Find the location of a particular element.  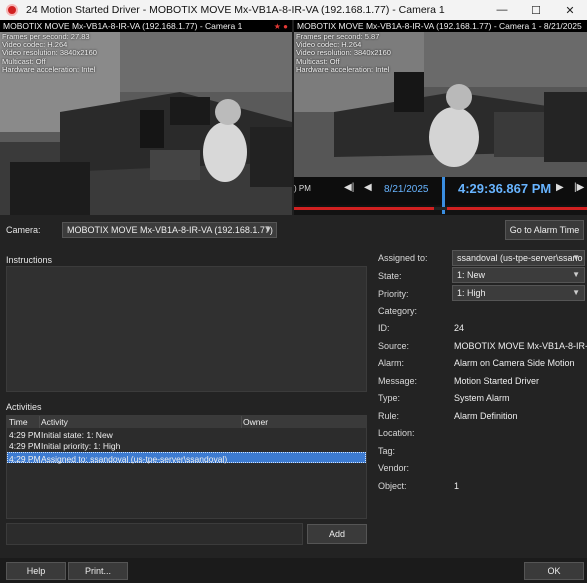

table-row: 4:29 PM Initial priority: 1: High is located at coordinates (186, 445).